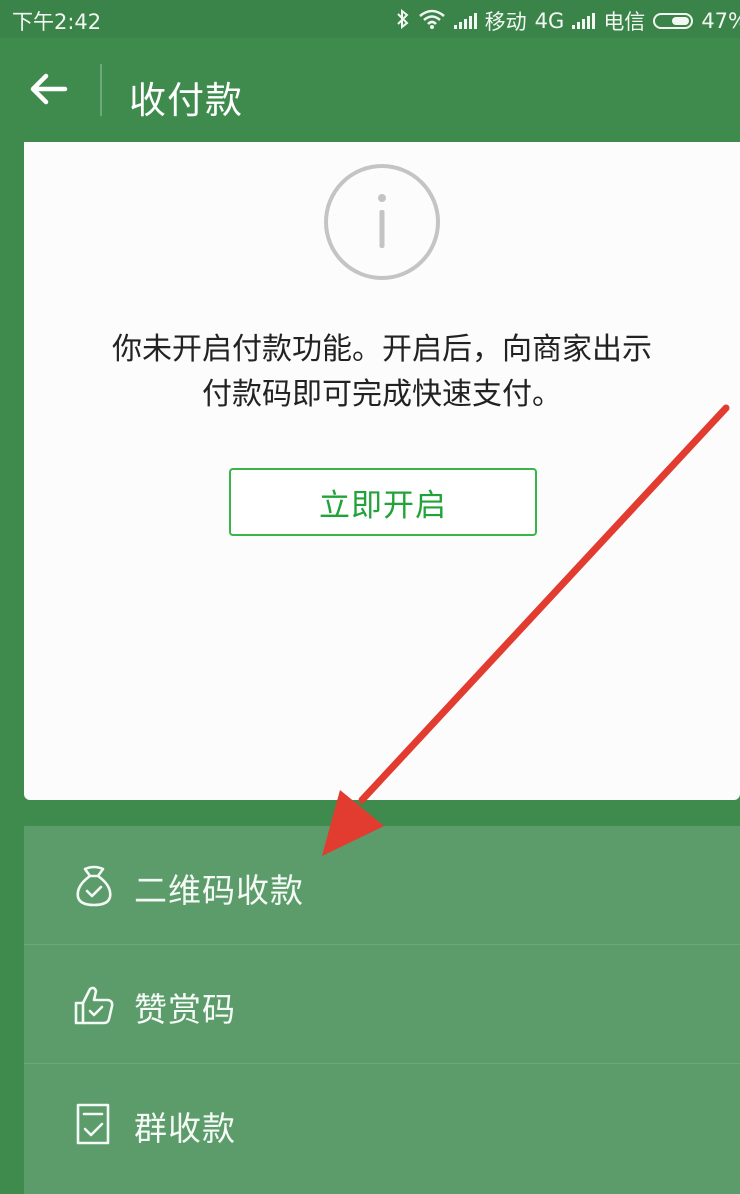  What do you see at coordinates (383, 502) in the screenshot?
I see `enable-payment-button: 立即开启` at bounding box center [383, 502].